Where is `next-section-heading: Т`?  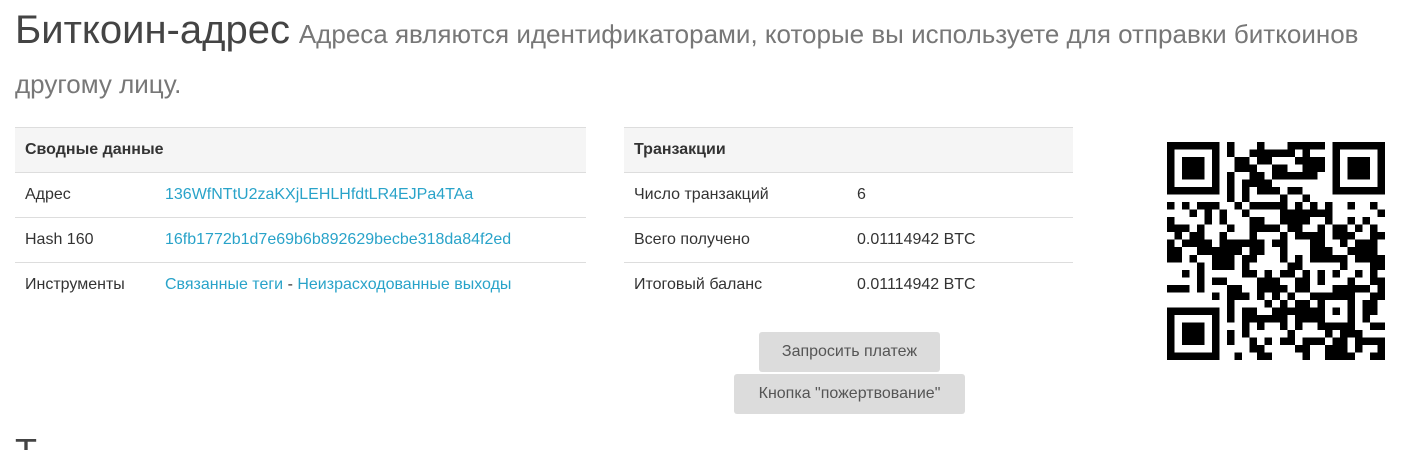 next-section-heading: Т is located at coordinates (26, 441).